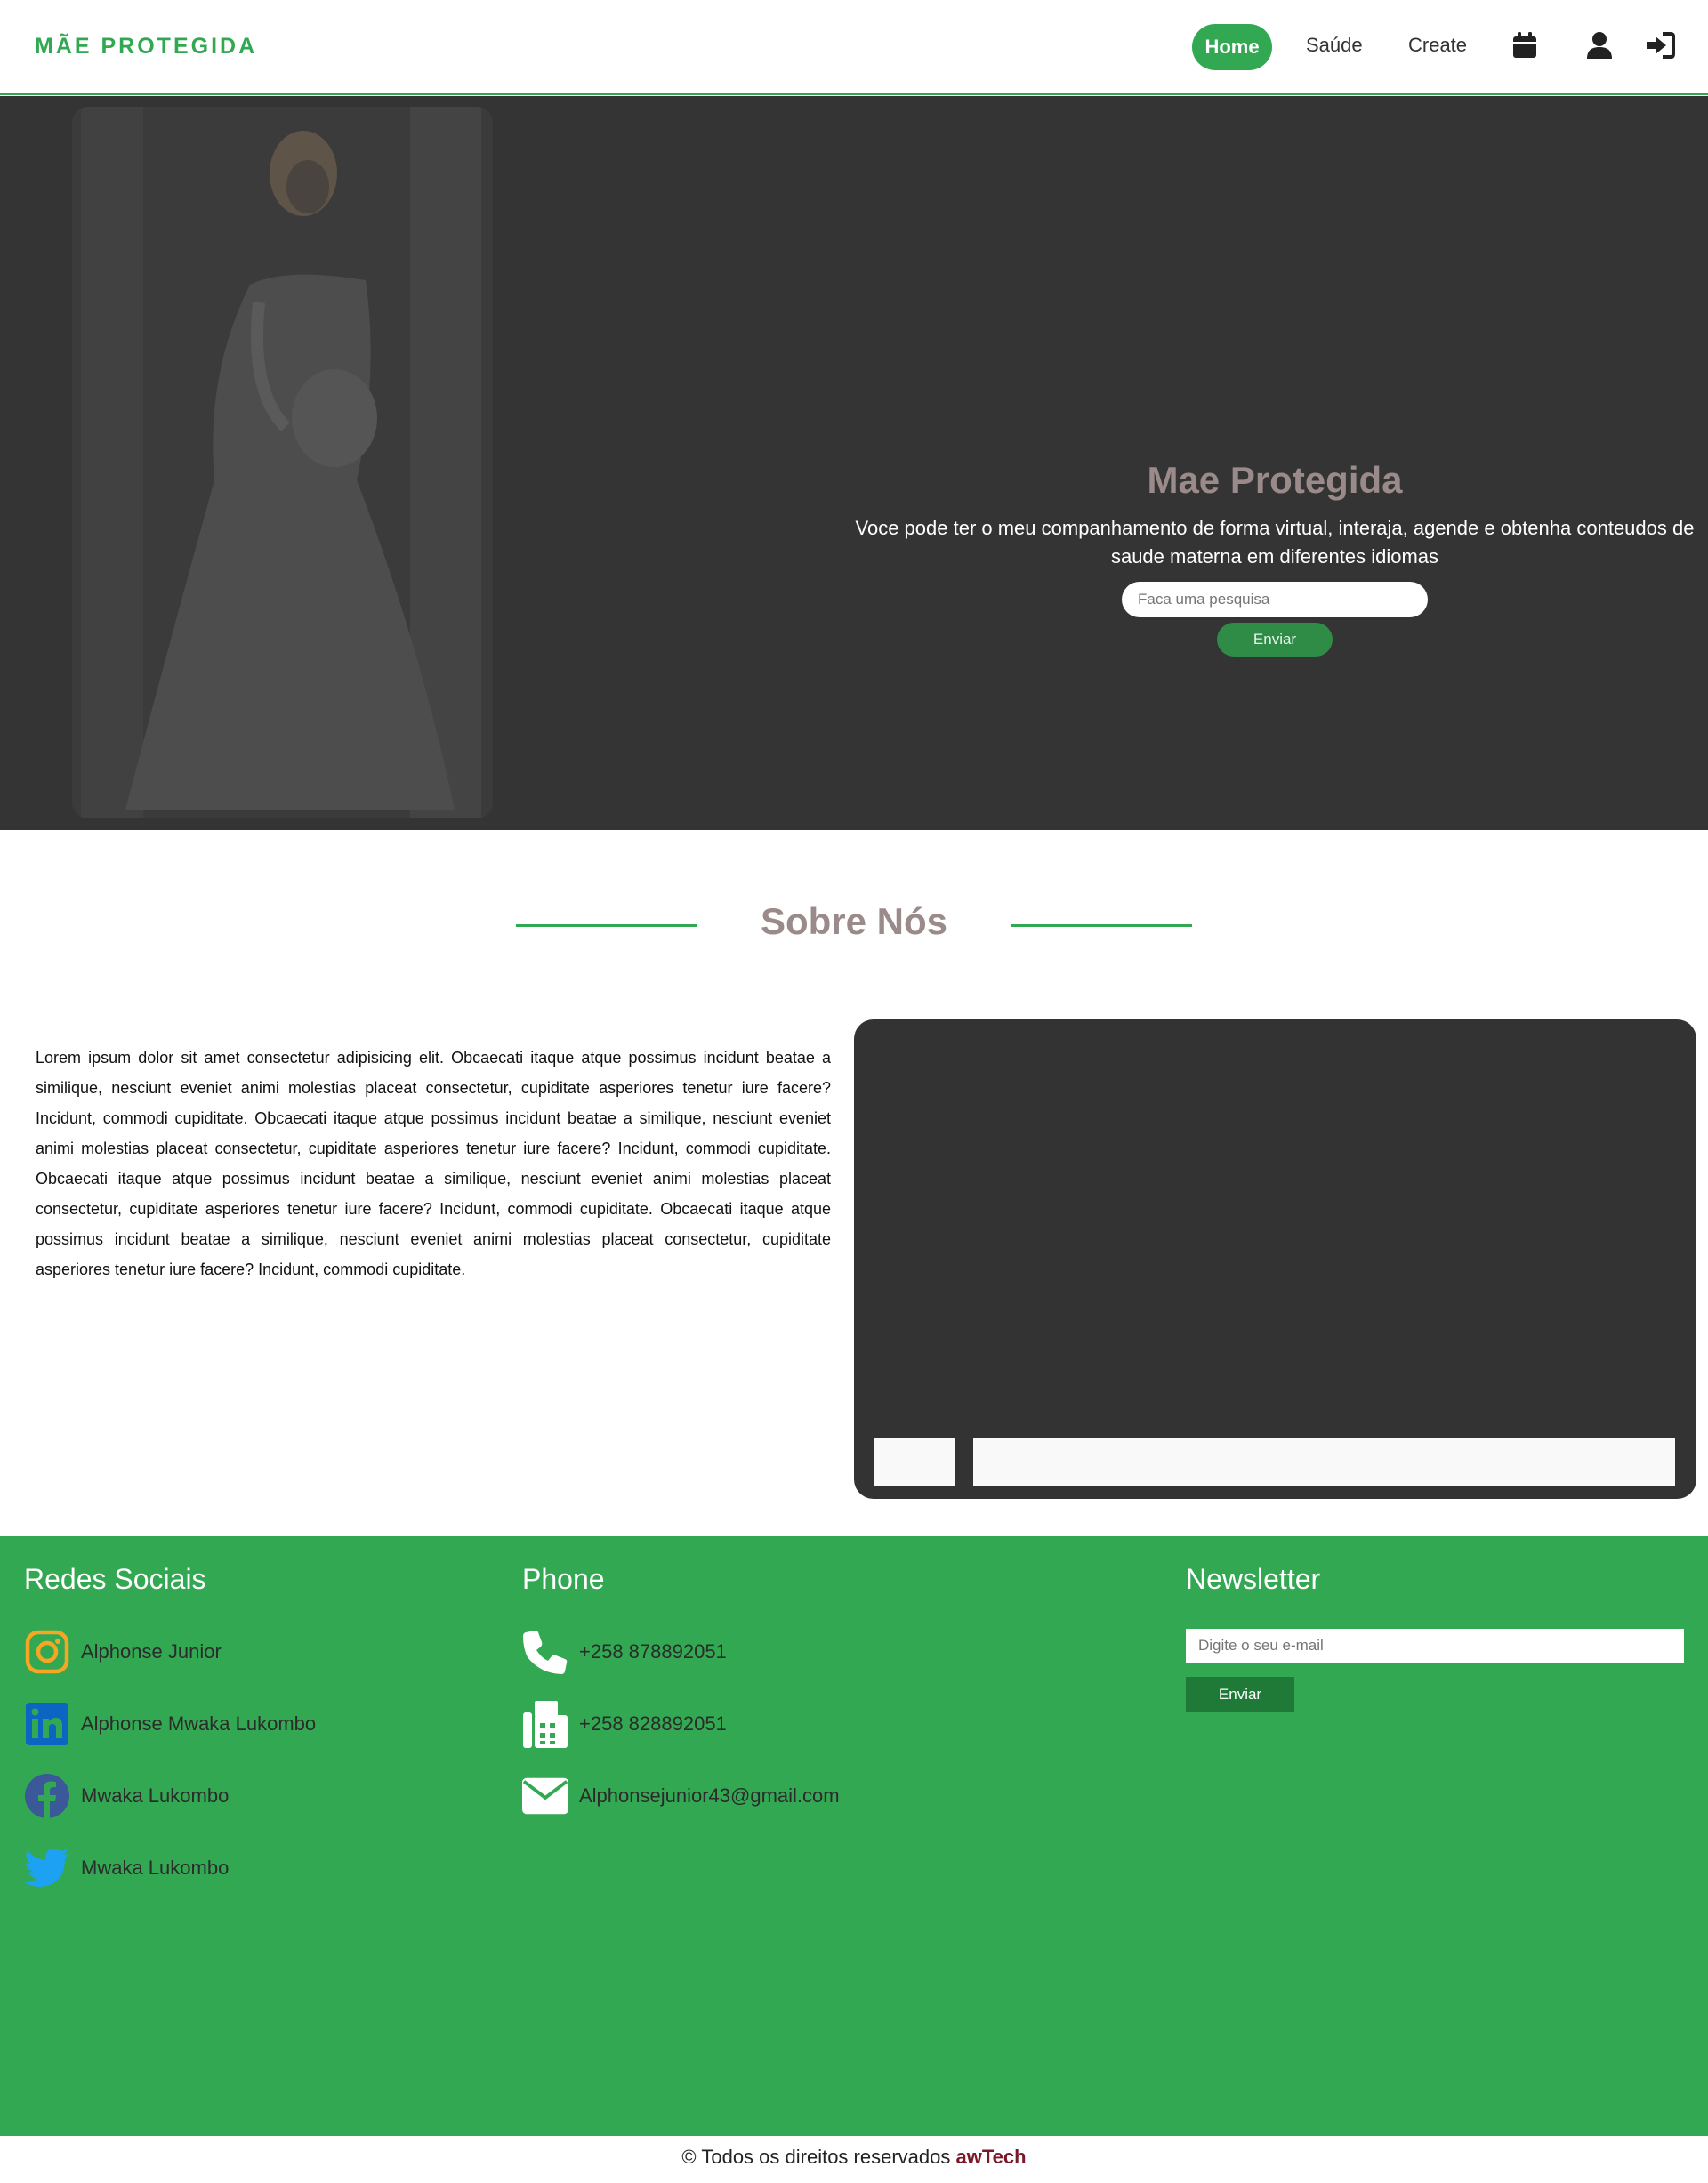  Describe the element at coordinates (545, 1724) in the screenshot. I see `fax-icon` at that location.